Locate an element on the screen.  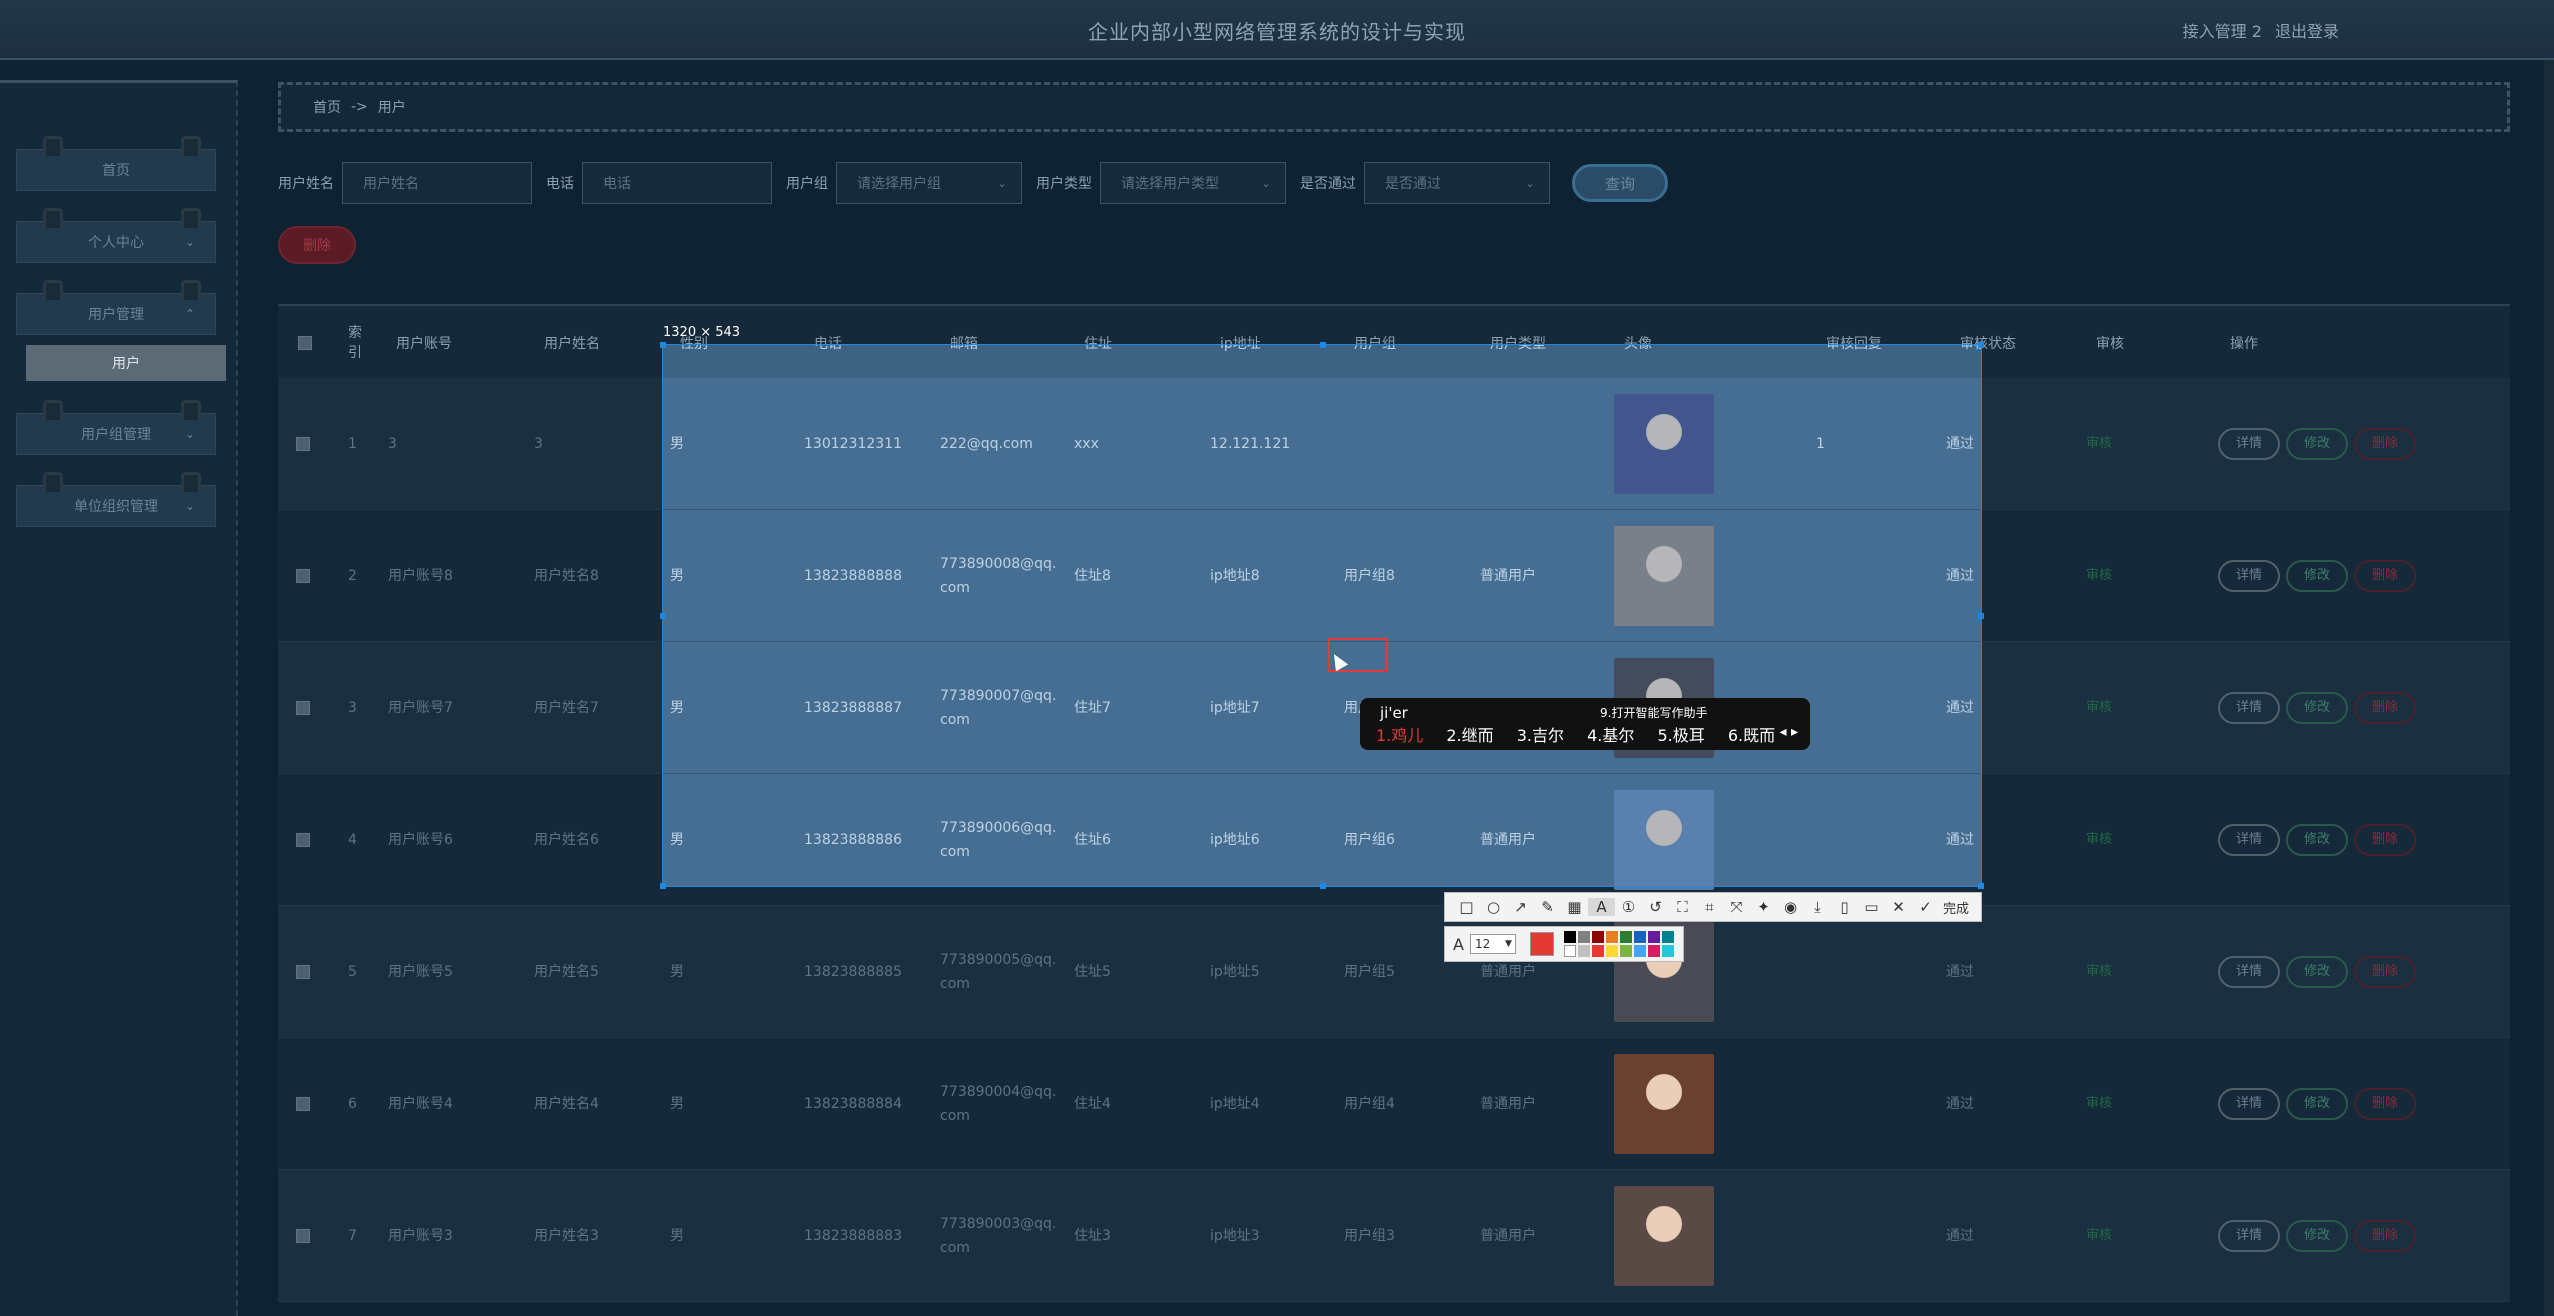
pen-tool-icon: ✎ is located at coordinates (1547, 907).